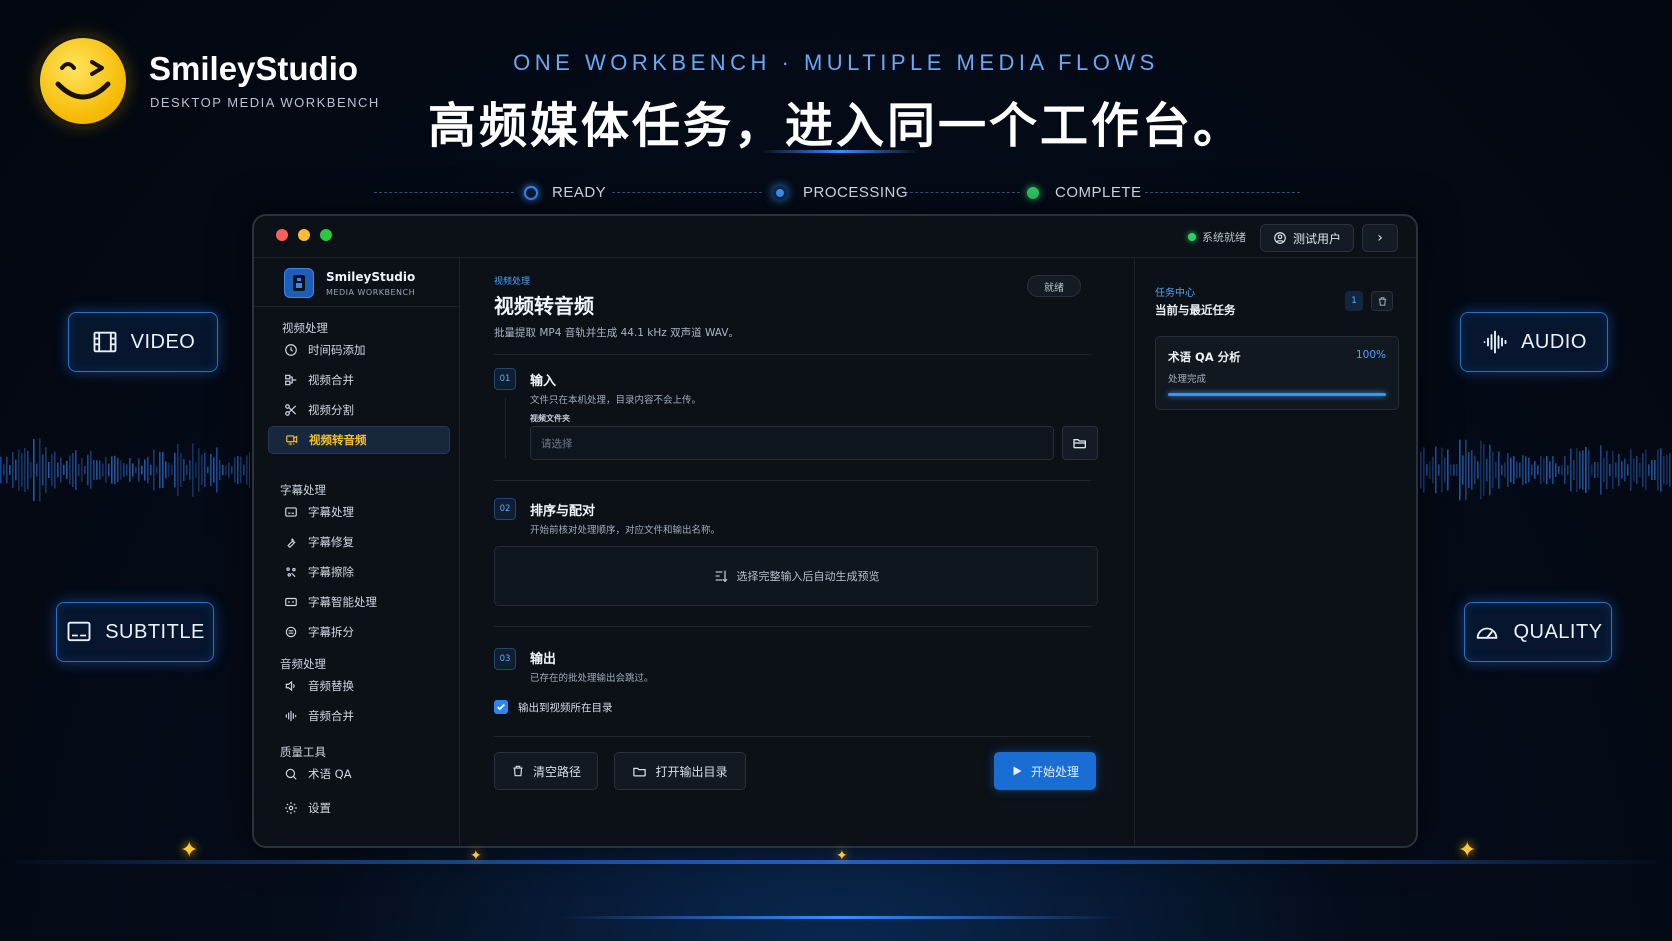 This screenshot has width=1672, height=941. What do you see at coordinates (291, 350) in the screenshot?
I see `clock-icon` at bounding box center [291, 350].